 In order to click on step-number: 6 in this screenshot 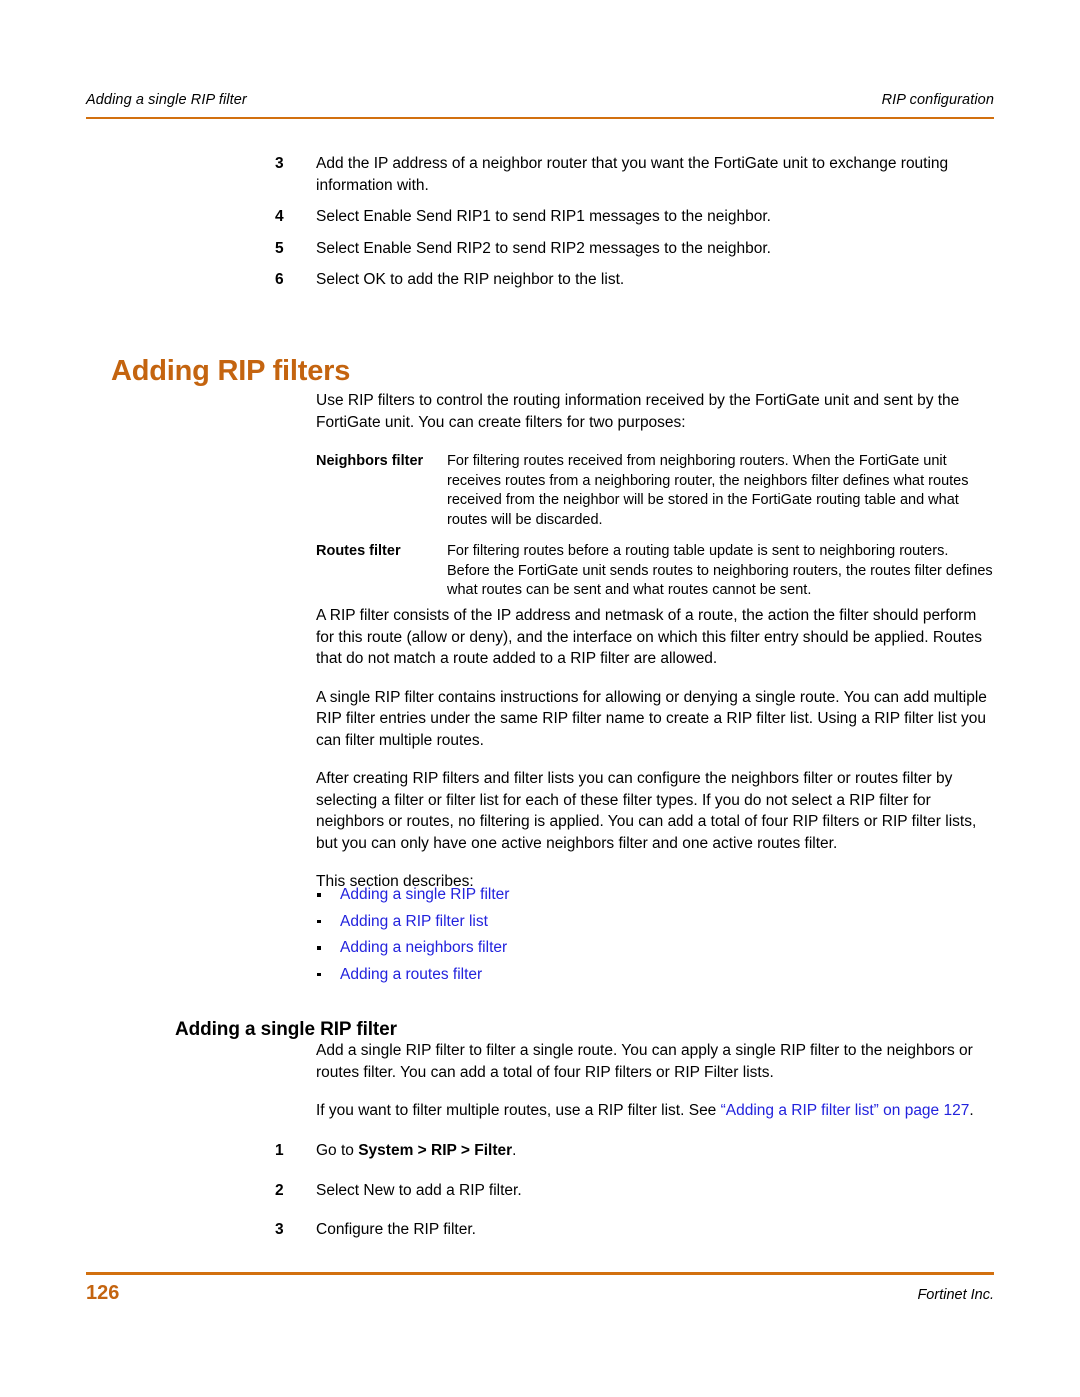, I will do `click(279, 279)`.